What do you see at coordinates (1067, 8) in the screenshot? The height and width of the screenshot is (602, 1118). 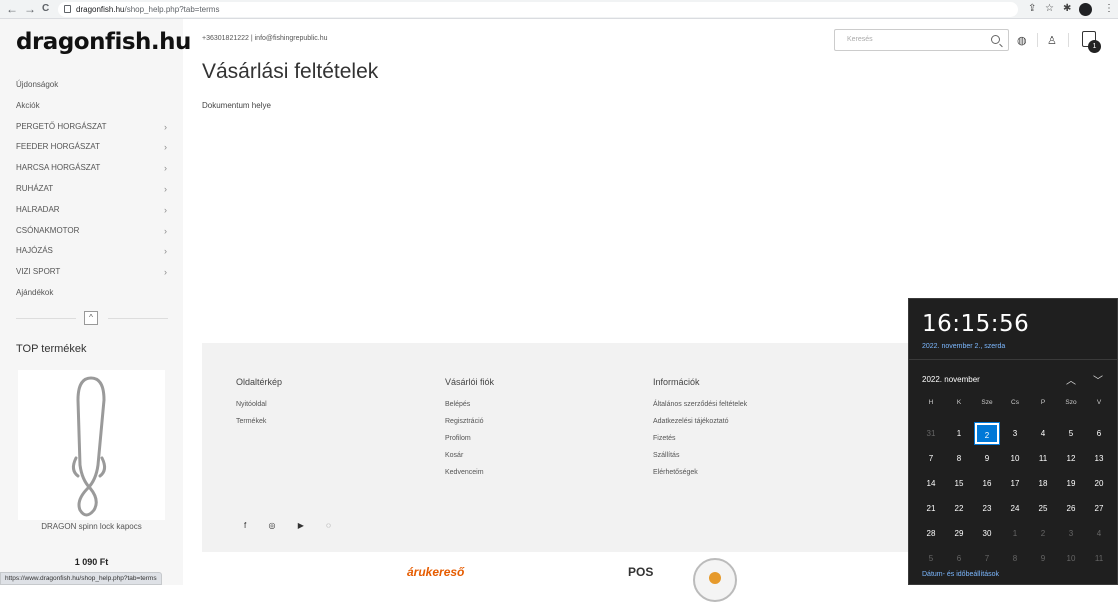 I see `extensions-icon: ✱` at bounding box center [1067, 8].